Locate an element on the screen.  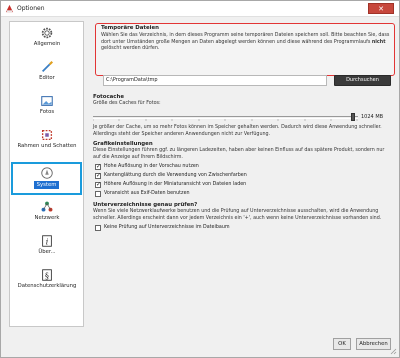
brush-icon is located at coordinates (48, 66).